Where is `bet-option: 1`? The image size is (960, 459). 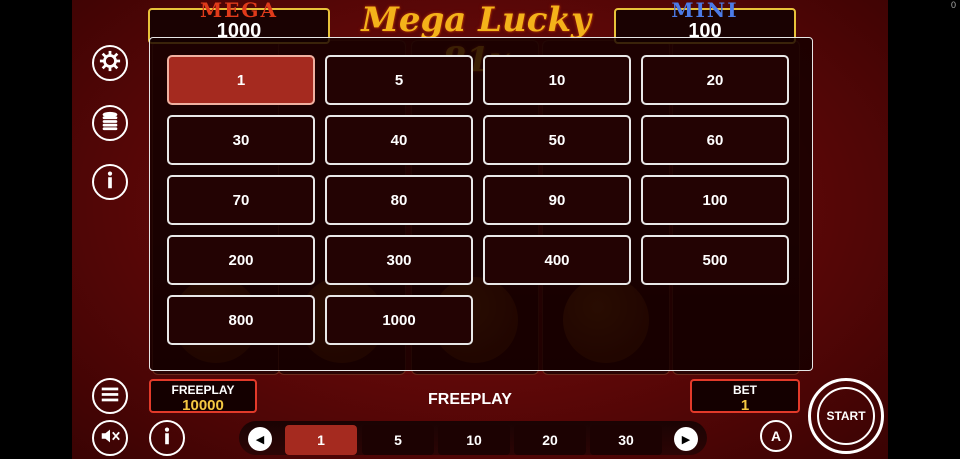
bet-option: 1 is located at coordinates (241, 80).